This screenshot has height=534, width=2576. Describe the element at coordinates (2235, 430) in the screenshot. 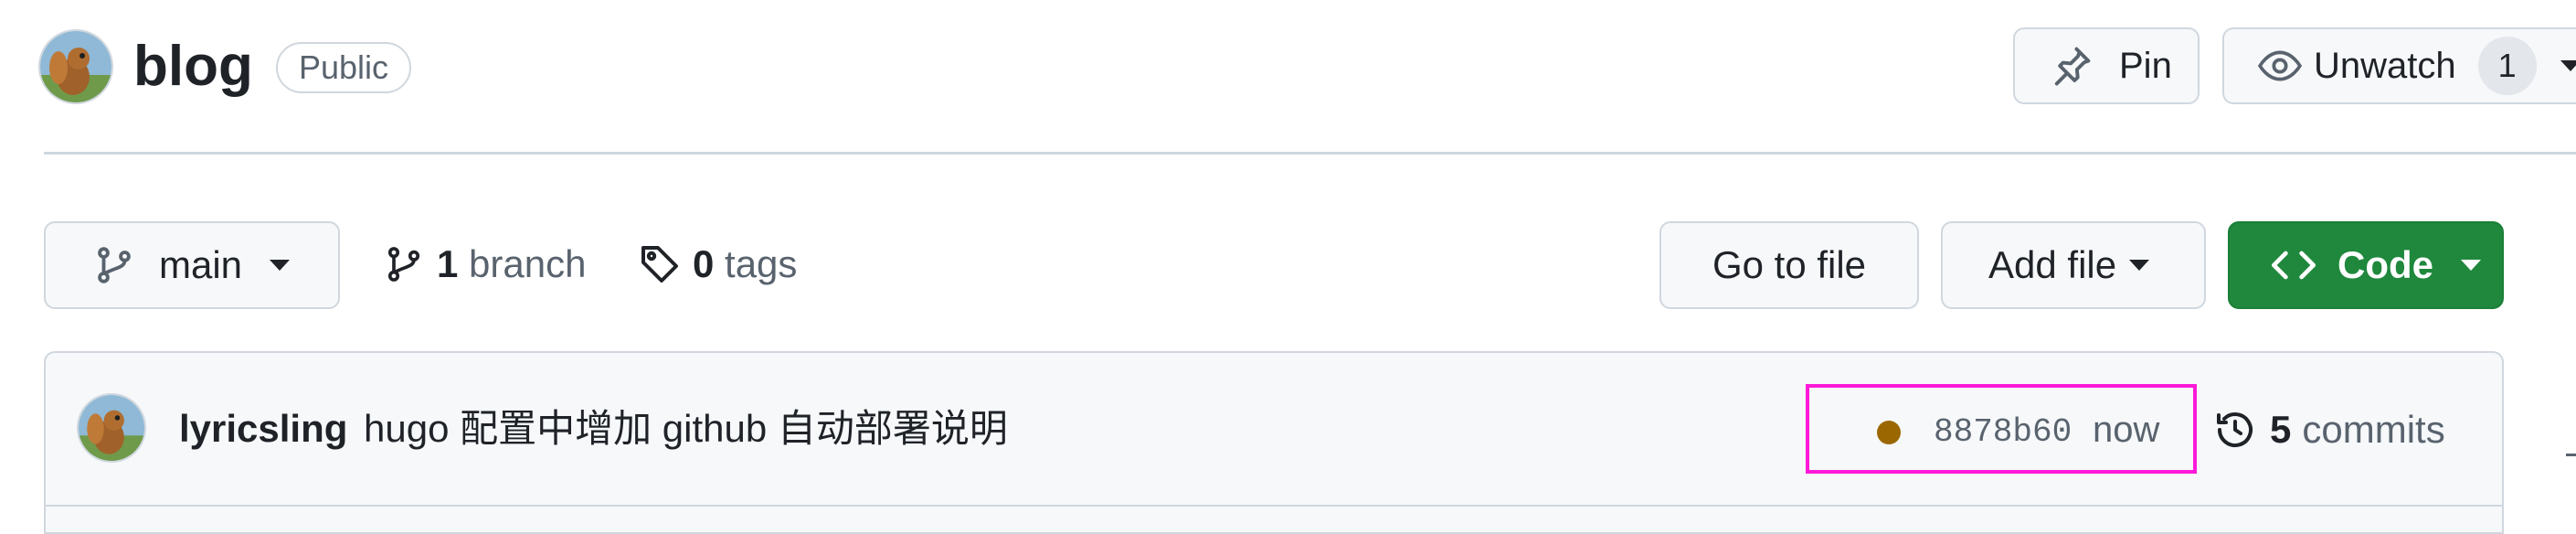

I see `history-icon` at that location.